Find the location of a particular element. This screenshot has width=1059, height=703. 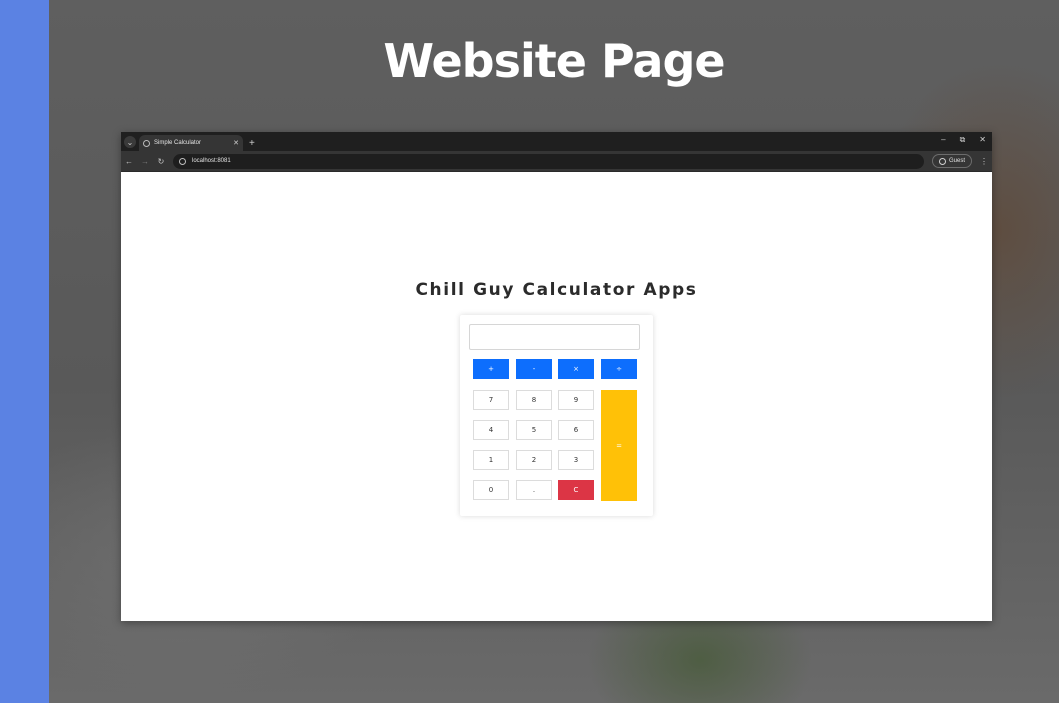

plus-icon: + is located at coordinates (252, 143).